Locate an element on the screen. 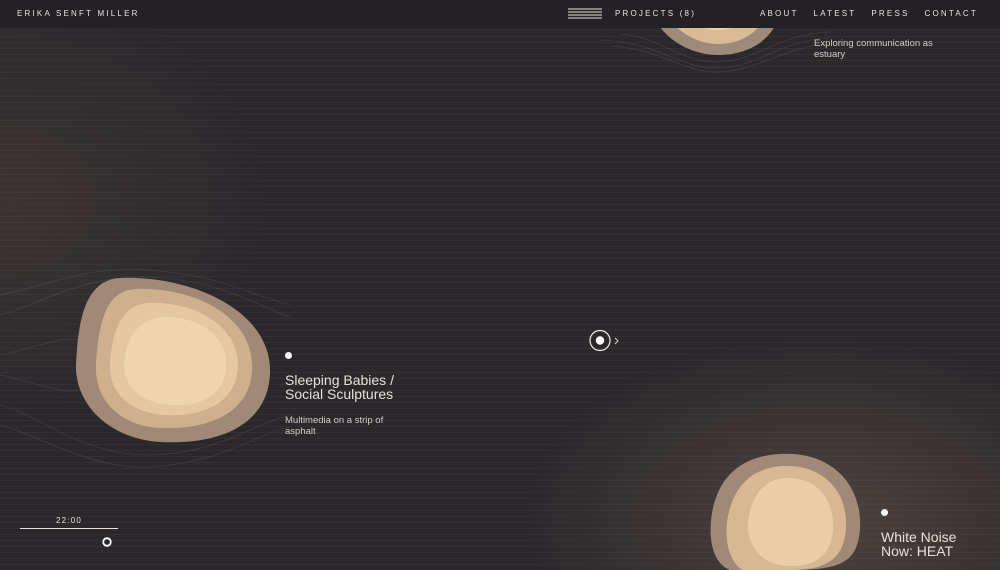  project-title: Sleeping Babies / Social Sculptures is located at coordinates (347, 387).